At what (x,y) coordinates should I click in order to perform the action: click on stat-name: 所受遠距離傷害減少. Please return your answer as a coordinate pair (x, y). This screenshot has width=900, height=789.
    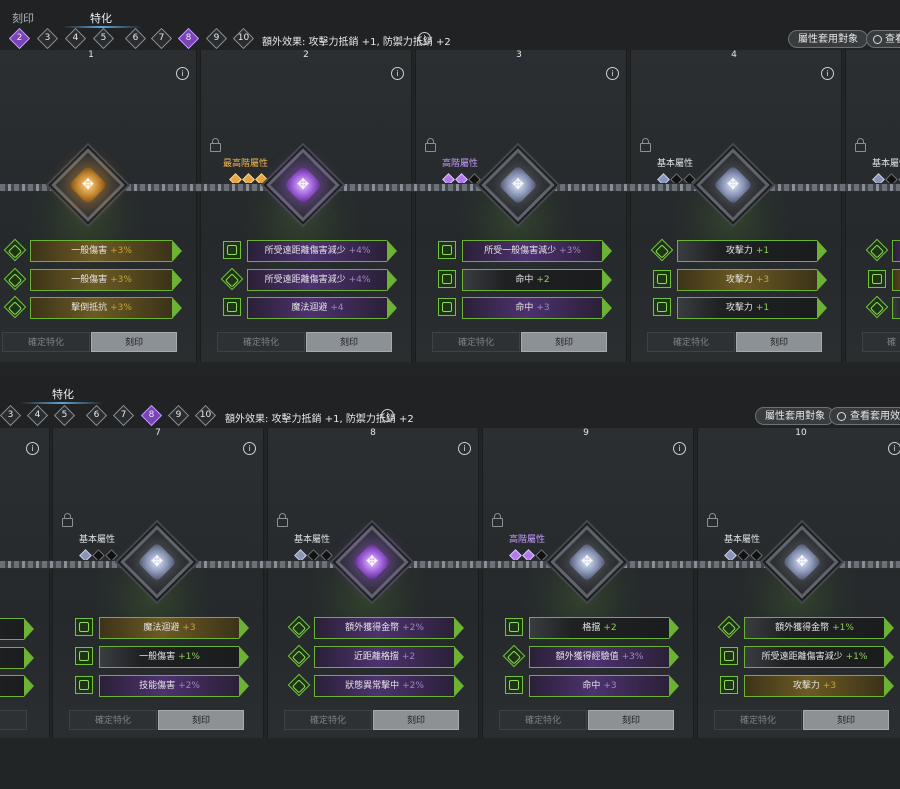
    Looking at the image, I should click on (802, 657).